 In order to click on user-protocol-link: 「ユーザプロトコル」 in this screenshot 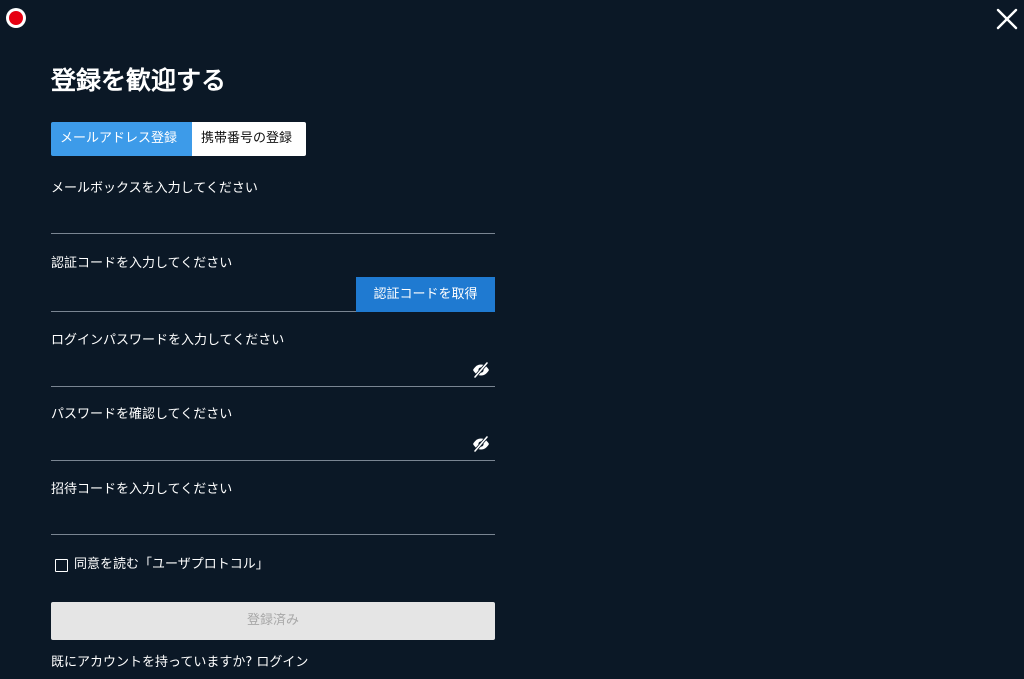, I will do `click(204, 565)`.